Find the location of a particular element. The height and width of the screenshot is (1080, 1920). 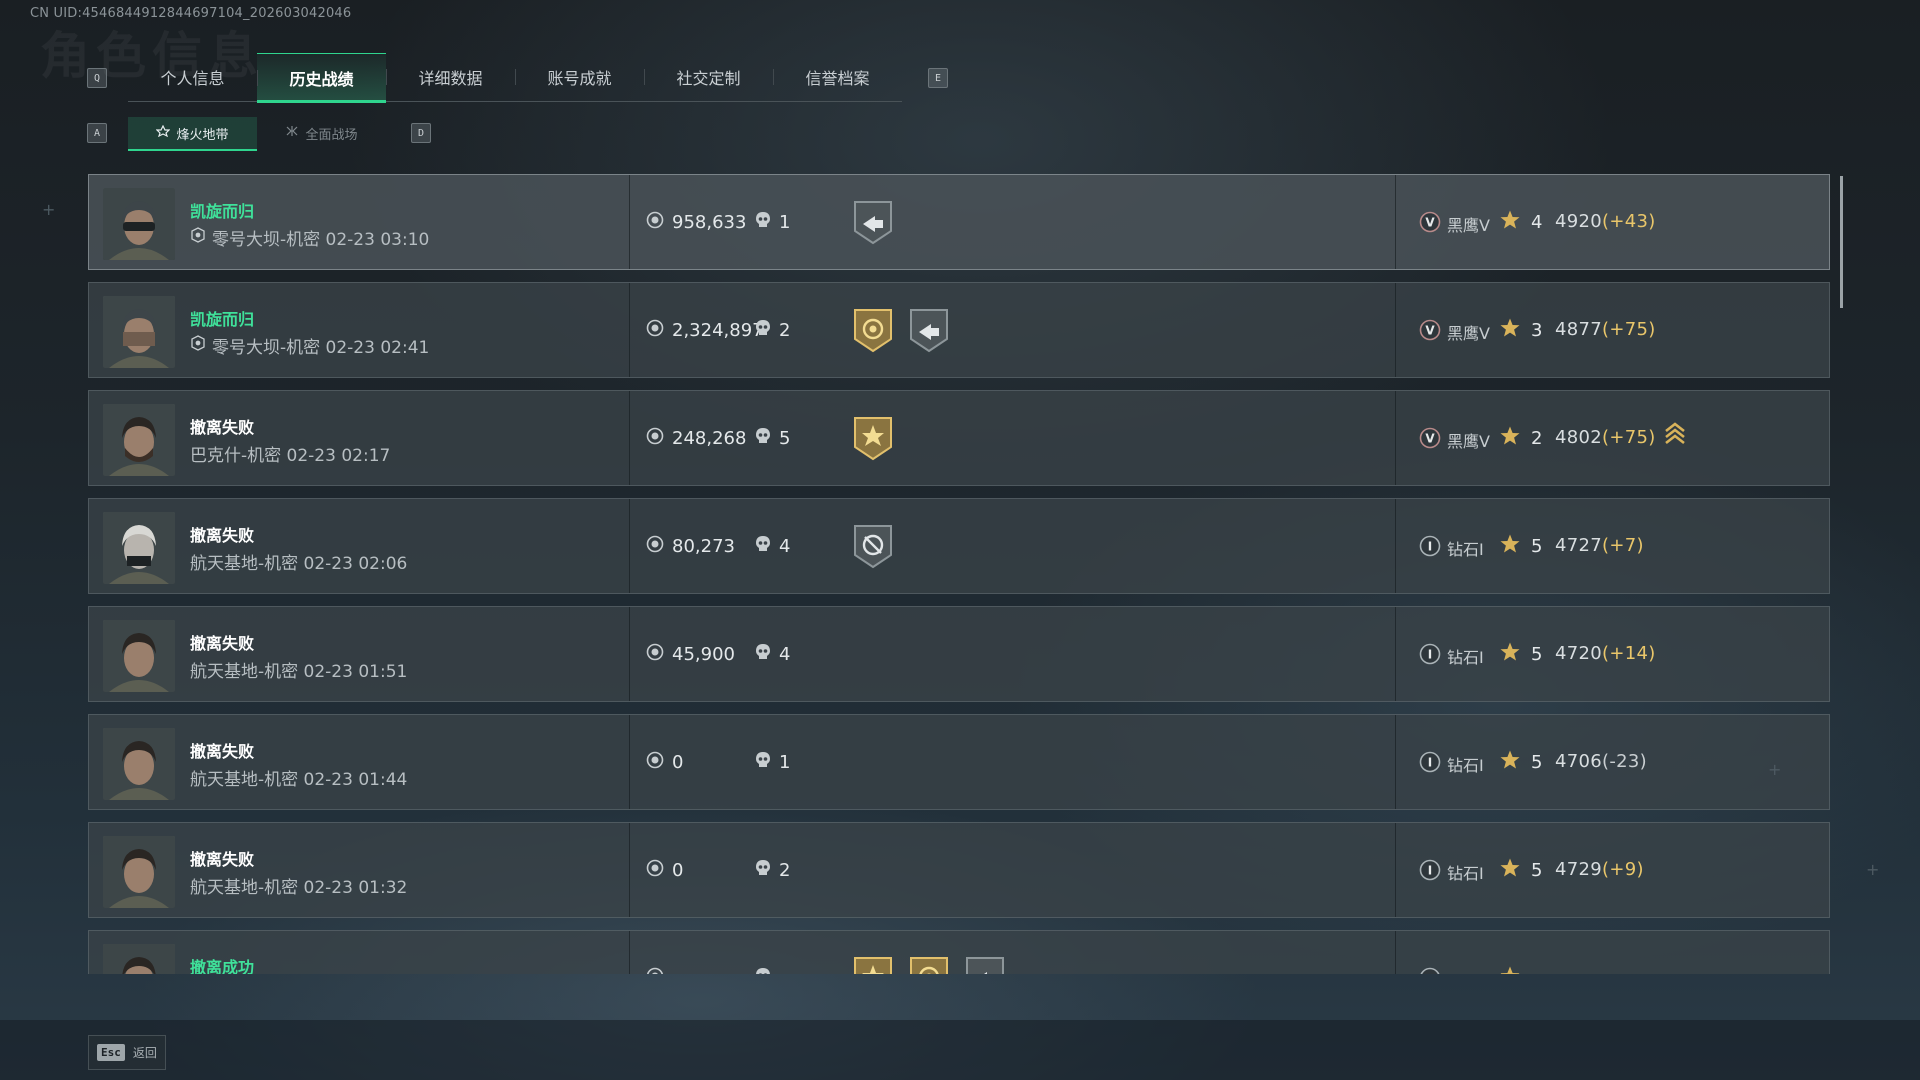

grey-cycle-badge-icon is located at coordinates (873, 546).